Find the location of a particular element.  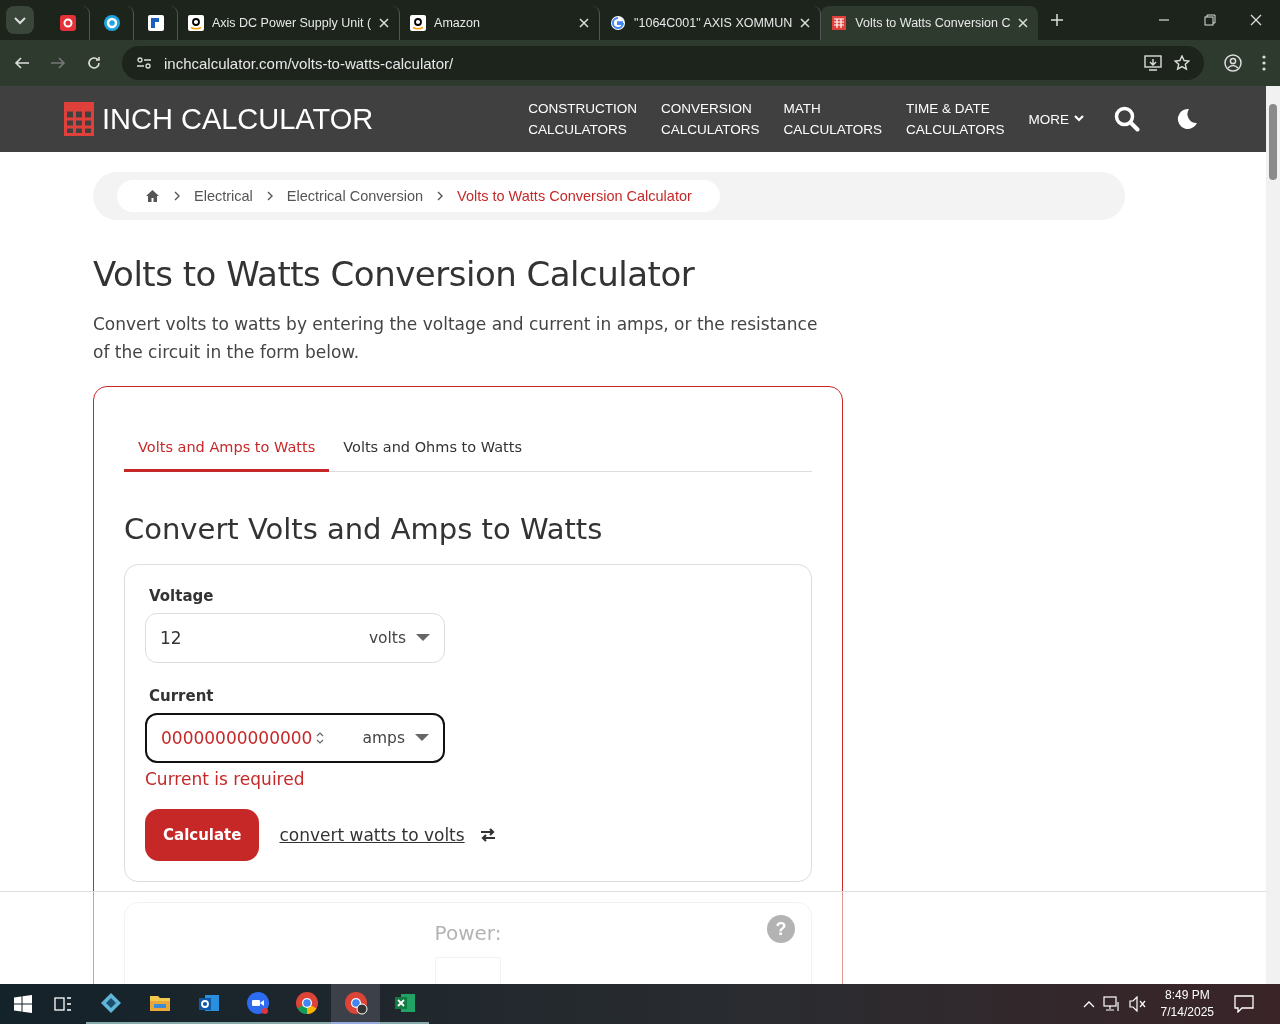

address-bar: inchcalculator.com/volts-to-watts-calculator/ is located at coordinates (663, 63).